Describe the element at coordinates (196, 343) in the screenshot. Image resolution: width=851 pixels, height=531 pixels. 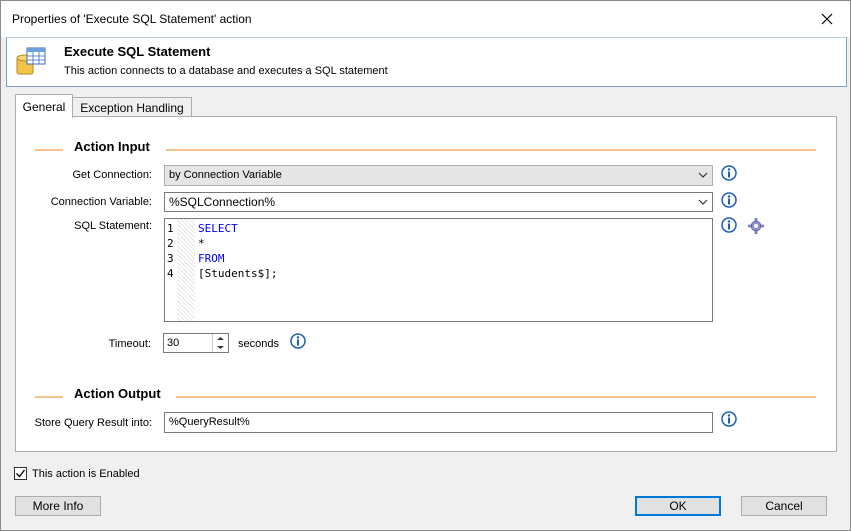
I see `timeout-stepper: 30` at that location.